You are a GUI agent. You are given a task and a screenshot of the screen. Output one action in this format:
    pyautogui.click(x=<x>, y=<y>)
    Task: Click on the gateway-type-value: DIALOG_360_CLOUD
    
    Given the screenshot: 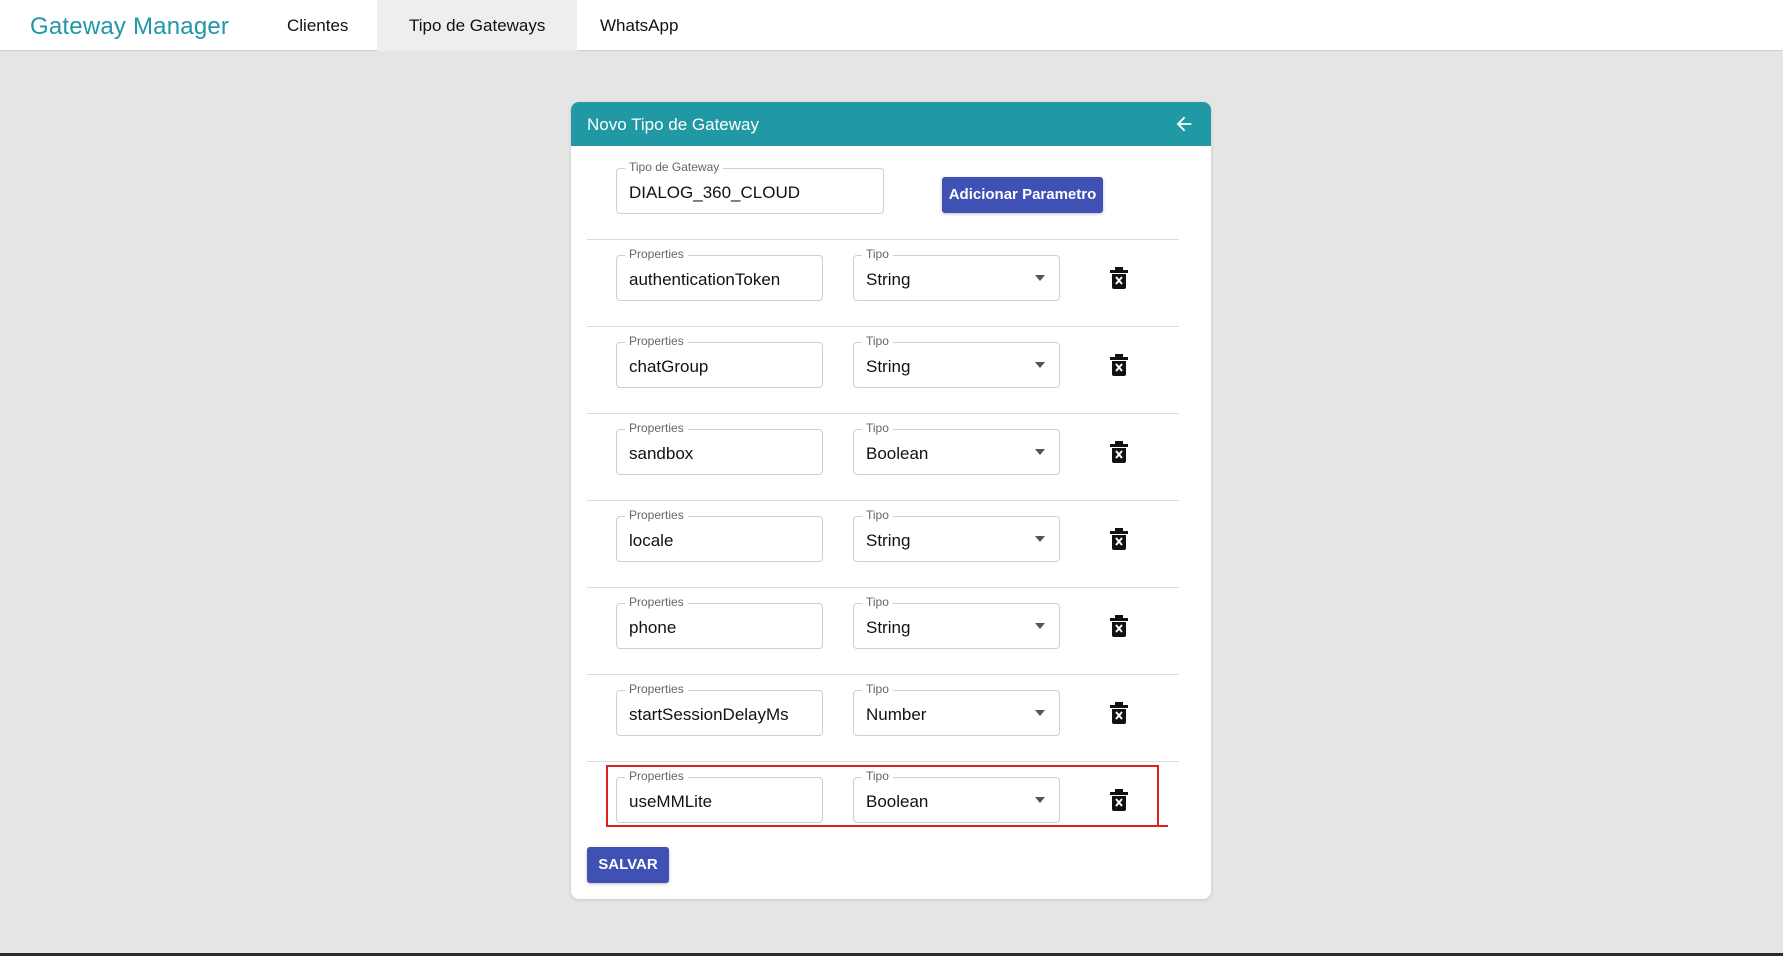 What is the action you would take?
    pyautogui.click(x=715, y=192)
    